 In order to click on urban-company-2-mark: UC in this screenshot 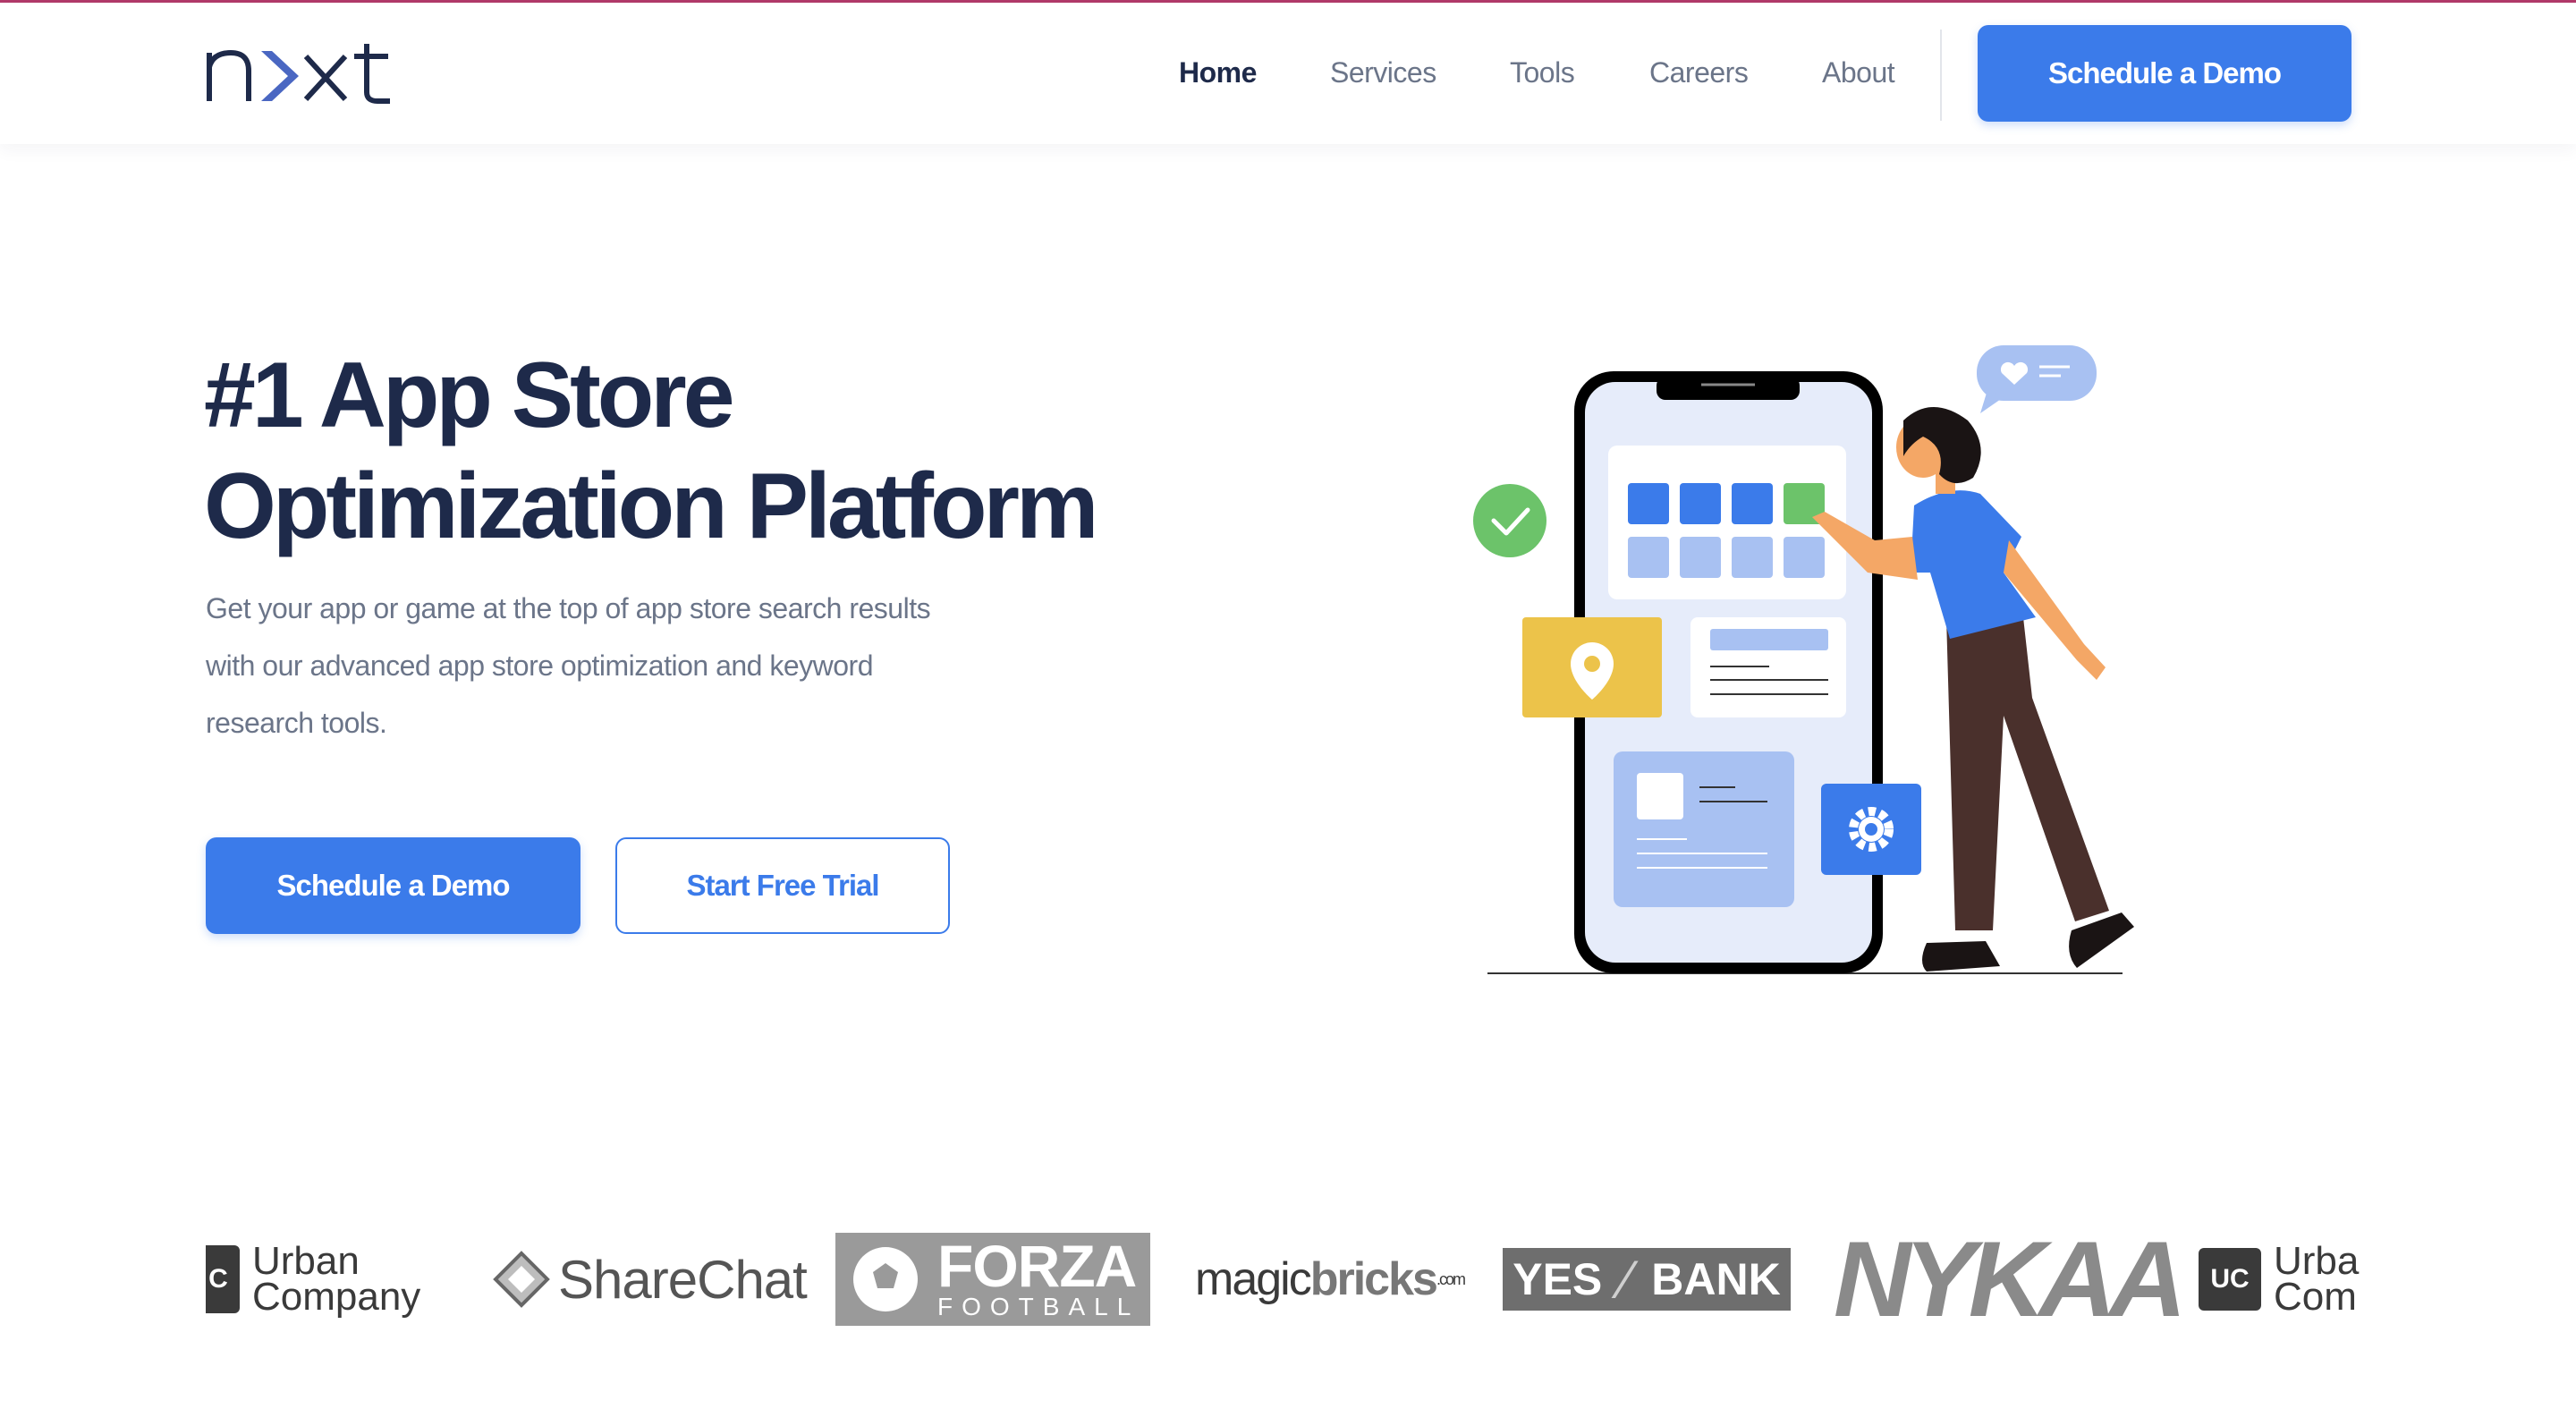, I will do `click(2230, 1280)`.